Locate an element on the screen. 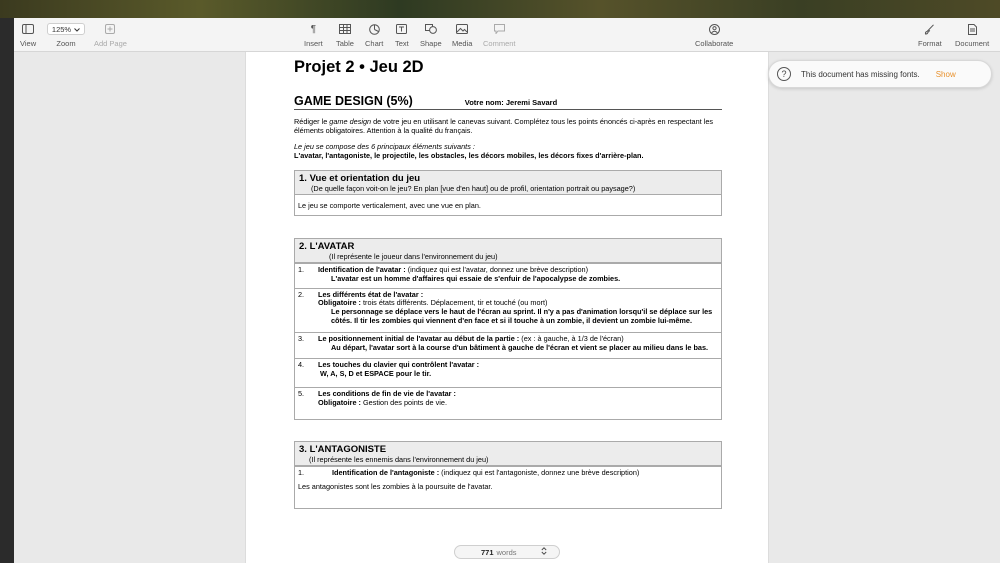  comment-label: Comment is located at coordinates (499, 43).